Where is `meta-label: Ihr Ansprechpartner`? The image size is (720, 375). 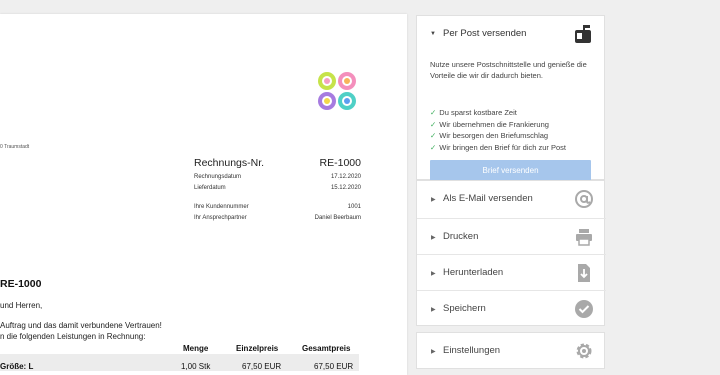
meta-label: Ihr Ansprechpartner is located at coordinates (220, 217).